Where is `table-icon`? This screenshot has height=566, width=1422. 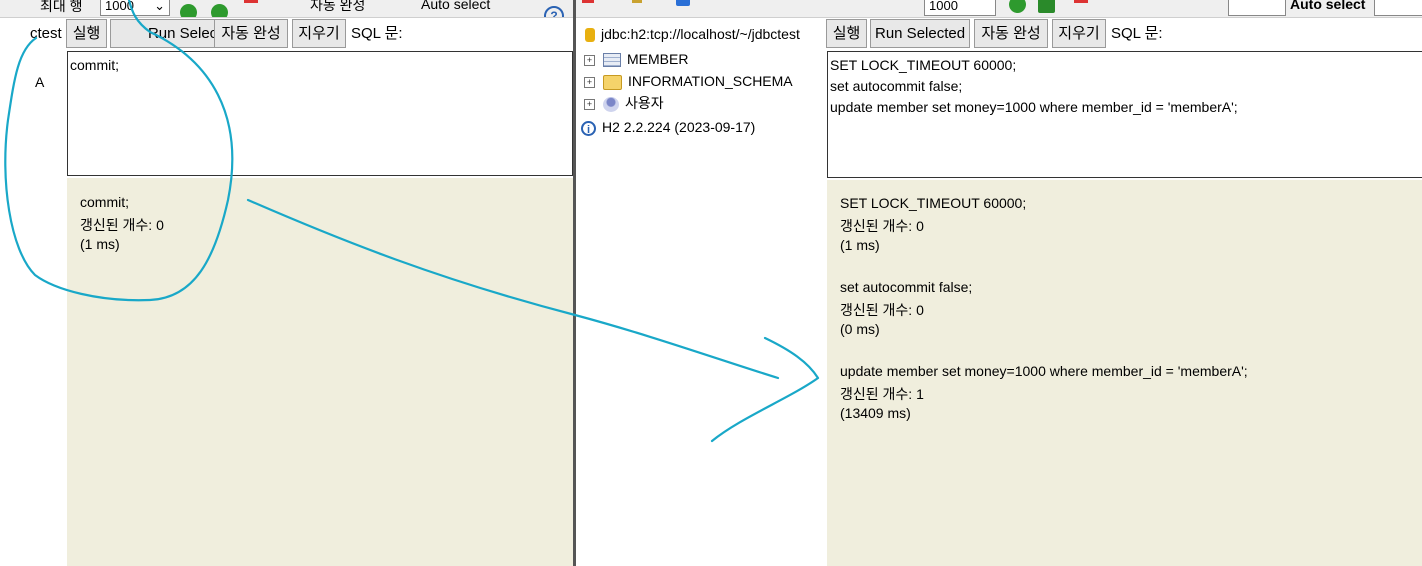 table-icon is located at coordinates (612, 60).